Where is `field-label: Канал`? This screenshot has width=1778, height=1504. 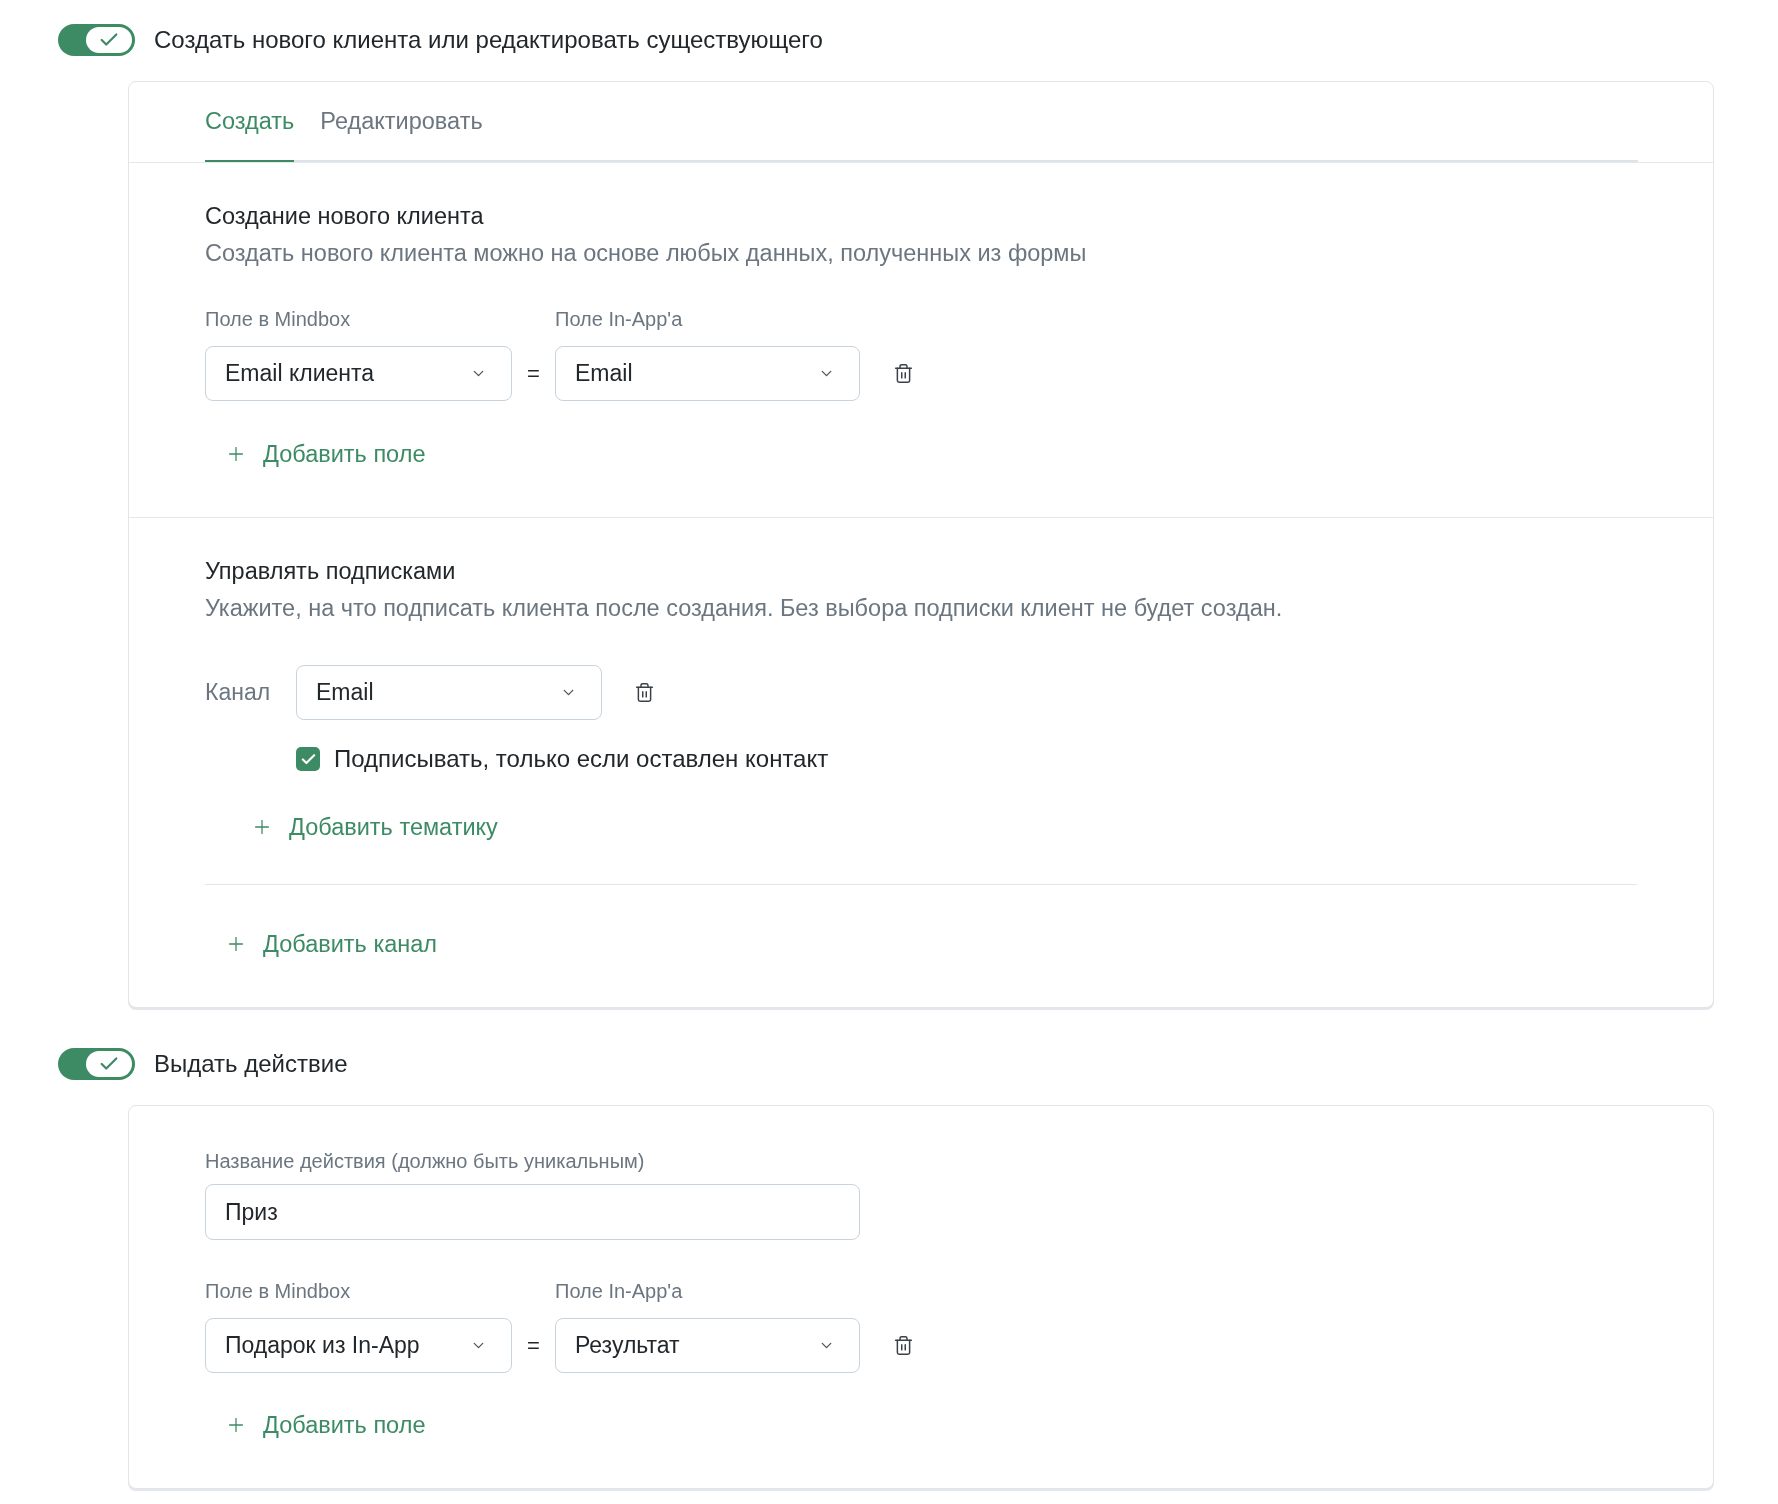 field-label: Канал is located at coordinates (238, 692).